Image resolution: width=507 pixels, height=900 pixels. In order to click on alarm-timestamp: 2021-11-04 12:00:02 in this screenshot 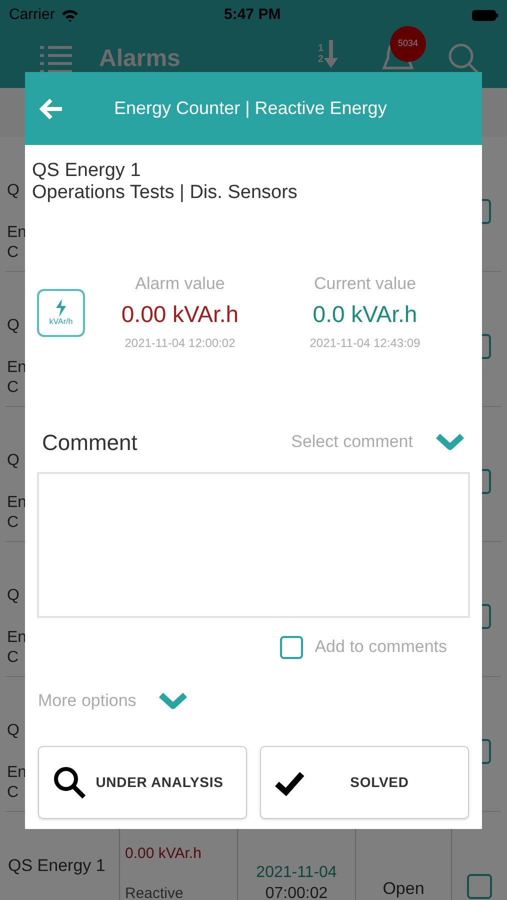, I will do `click(180, 343)`.